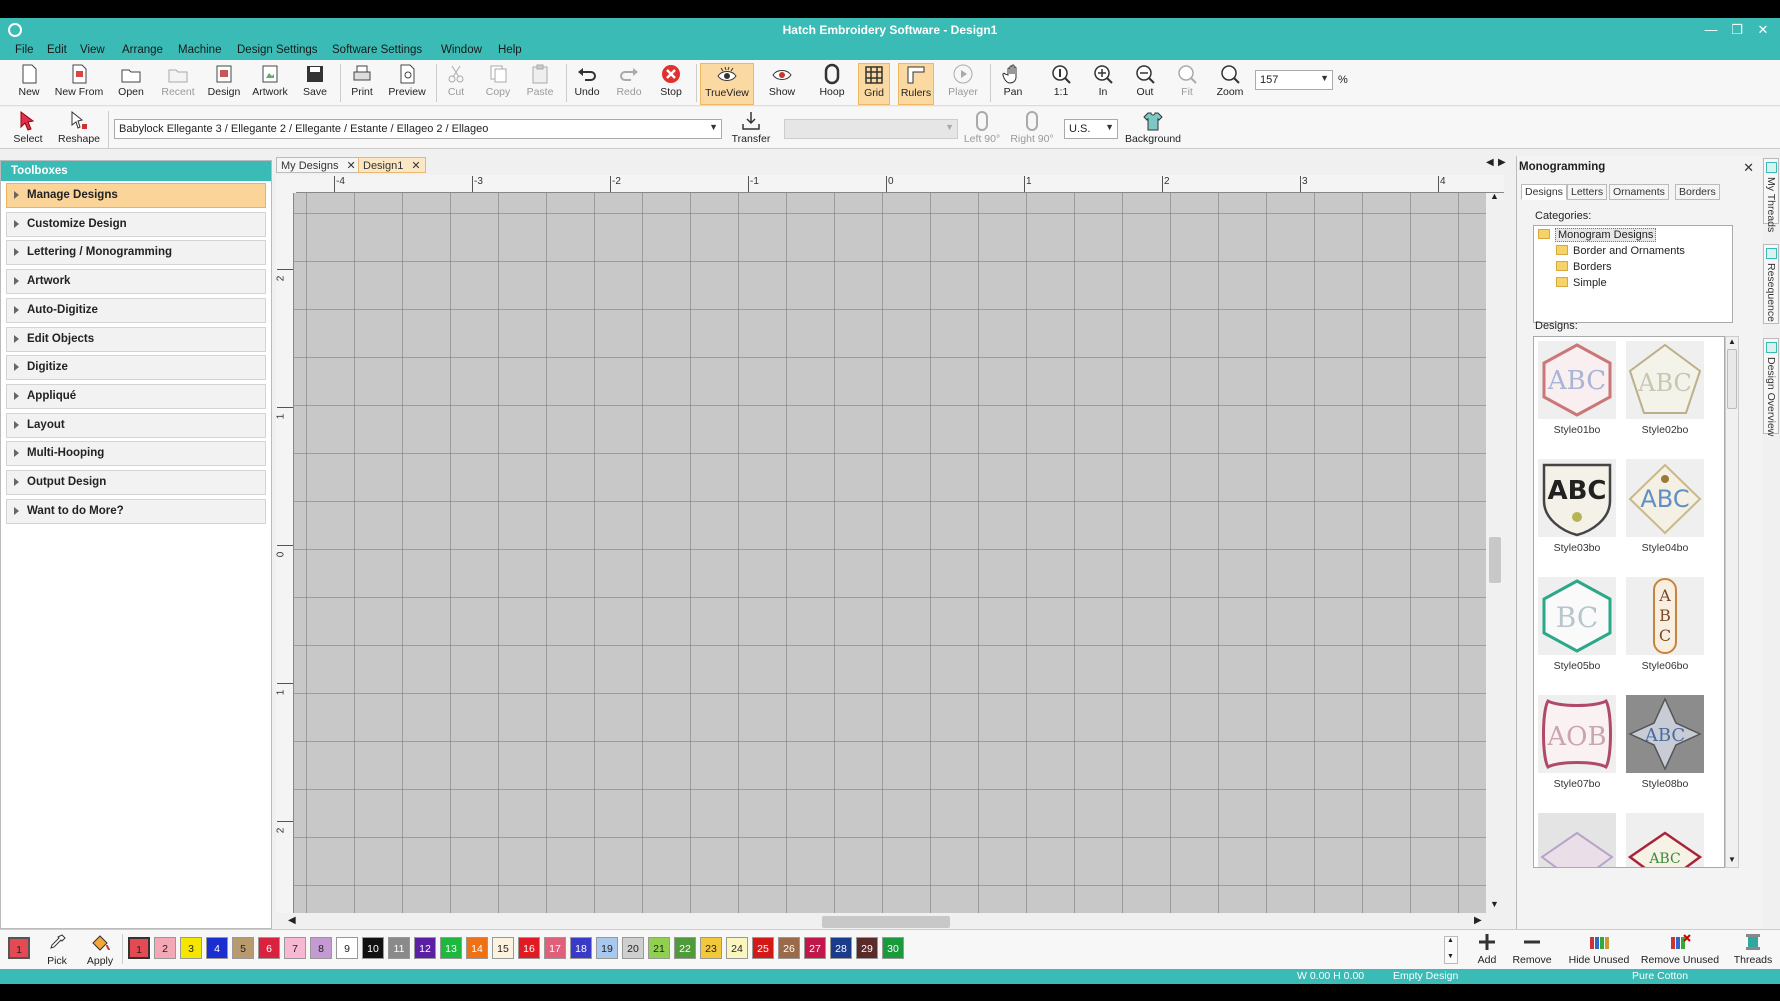  Describe the element at coordinates (1145, 84) in the screenshot. I see `zoom-out-button: Out` at that location.